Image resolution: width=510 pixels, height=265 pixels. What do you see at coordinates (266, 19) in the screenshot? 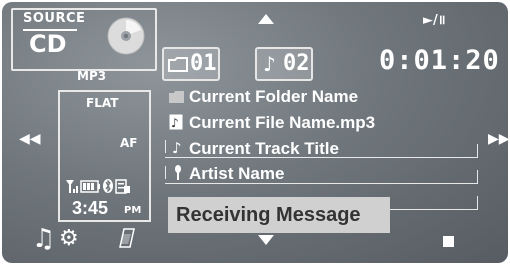
I see `up-arrow-button` at bounding box center [266, 19].